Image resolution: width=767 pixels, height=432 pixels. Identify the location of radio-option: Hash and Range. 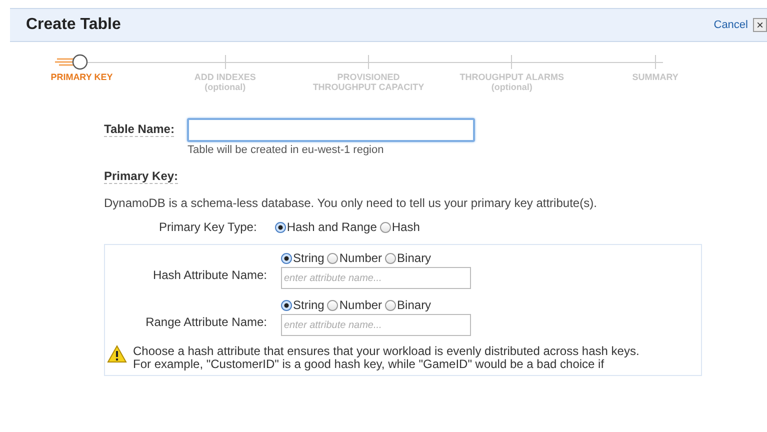
(325, 227).